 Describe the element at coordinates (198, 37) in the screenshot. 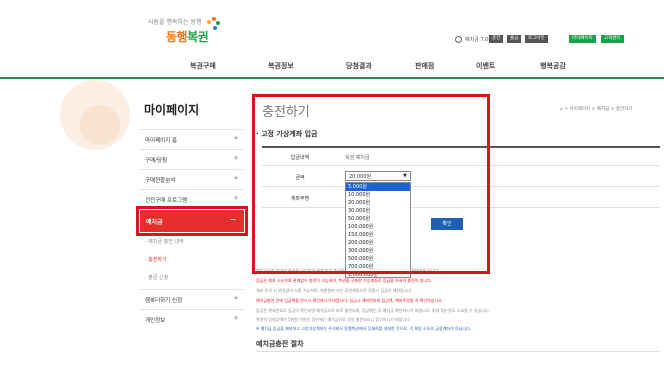

I see `logo-accent-text: 복권` at that location.